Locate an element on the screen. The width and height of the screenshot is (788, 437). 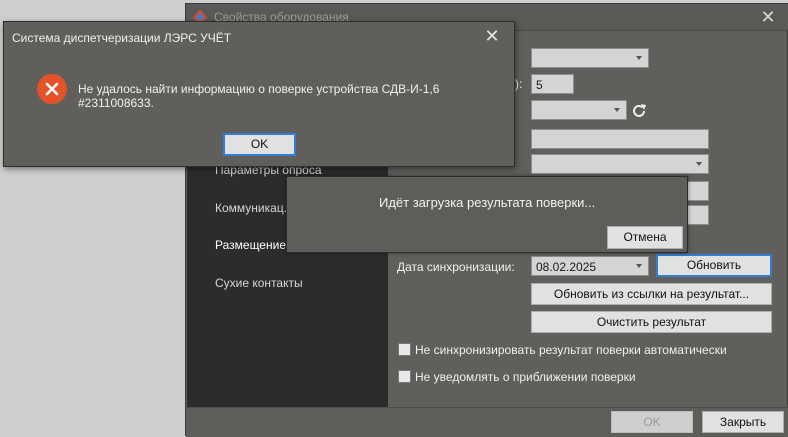
no-notify-label: Не уведомлять о приближении поверки is located at coordinates (525, 377).